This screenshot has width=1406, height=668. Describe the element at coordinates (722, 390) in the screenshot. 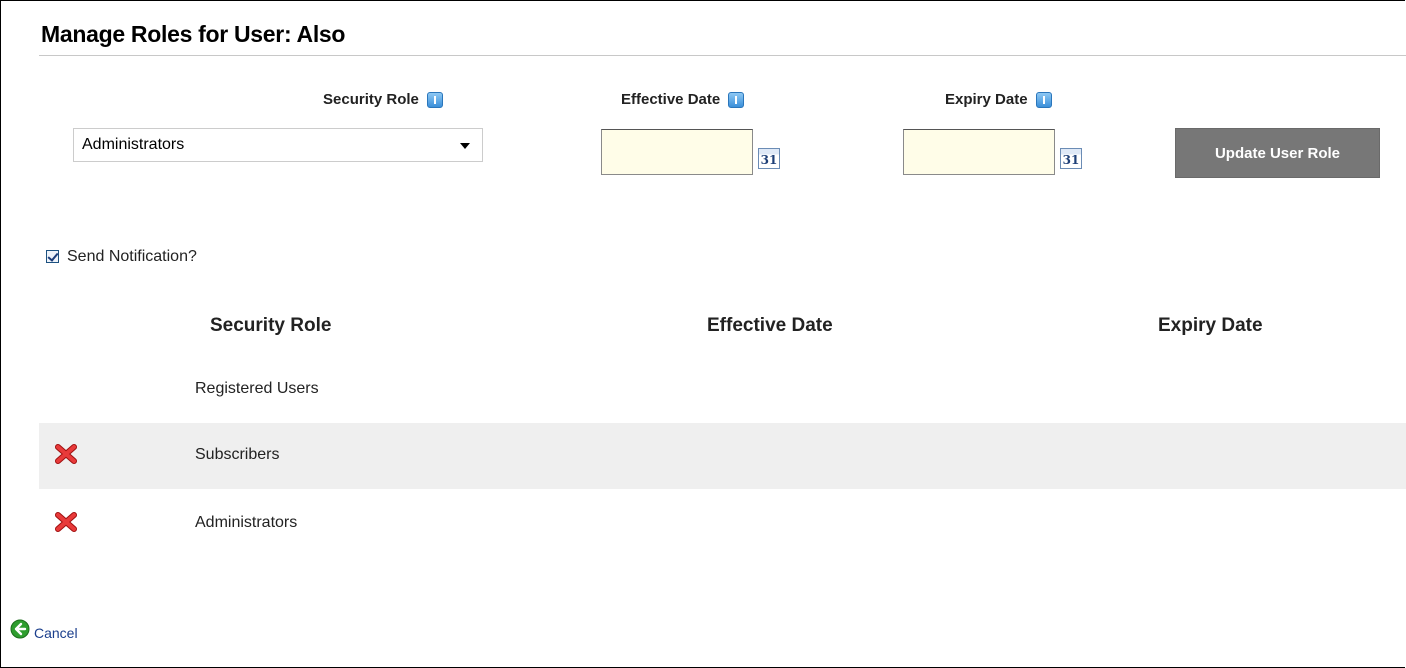

I see `table-row: Registered Users` at that location.